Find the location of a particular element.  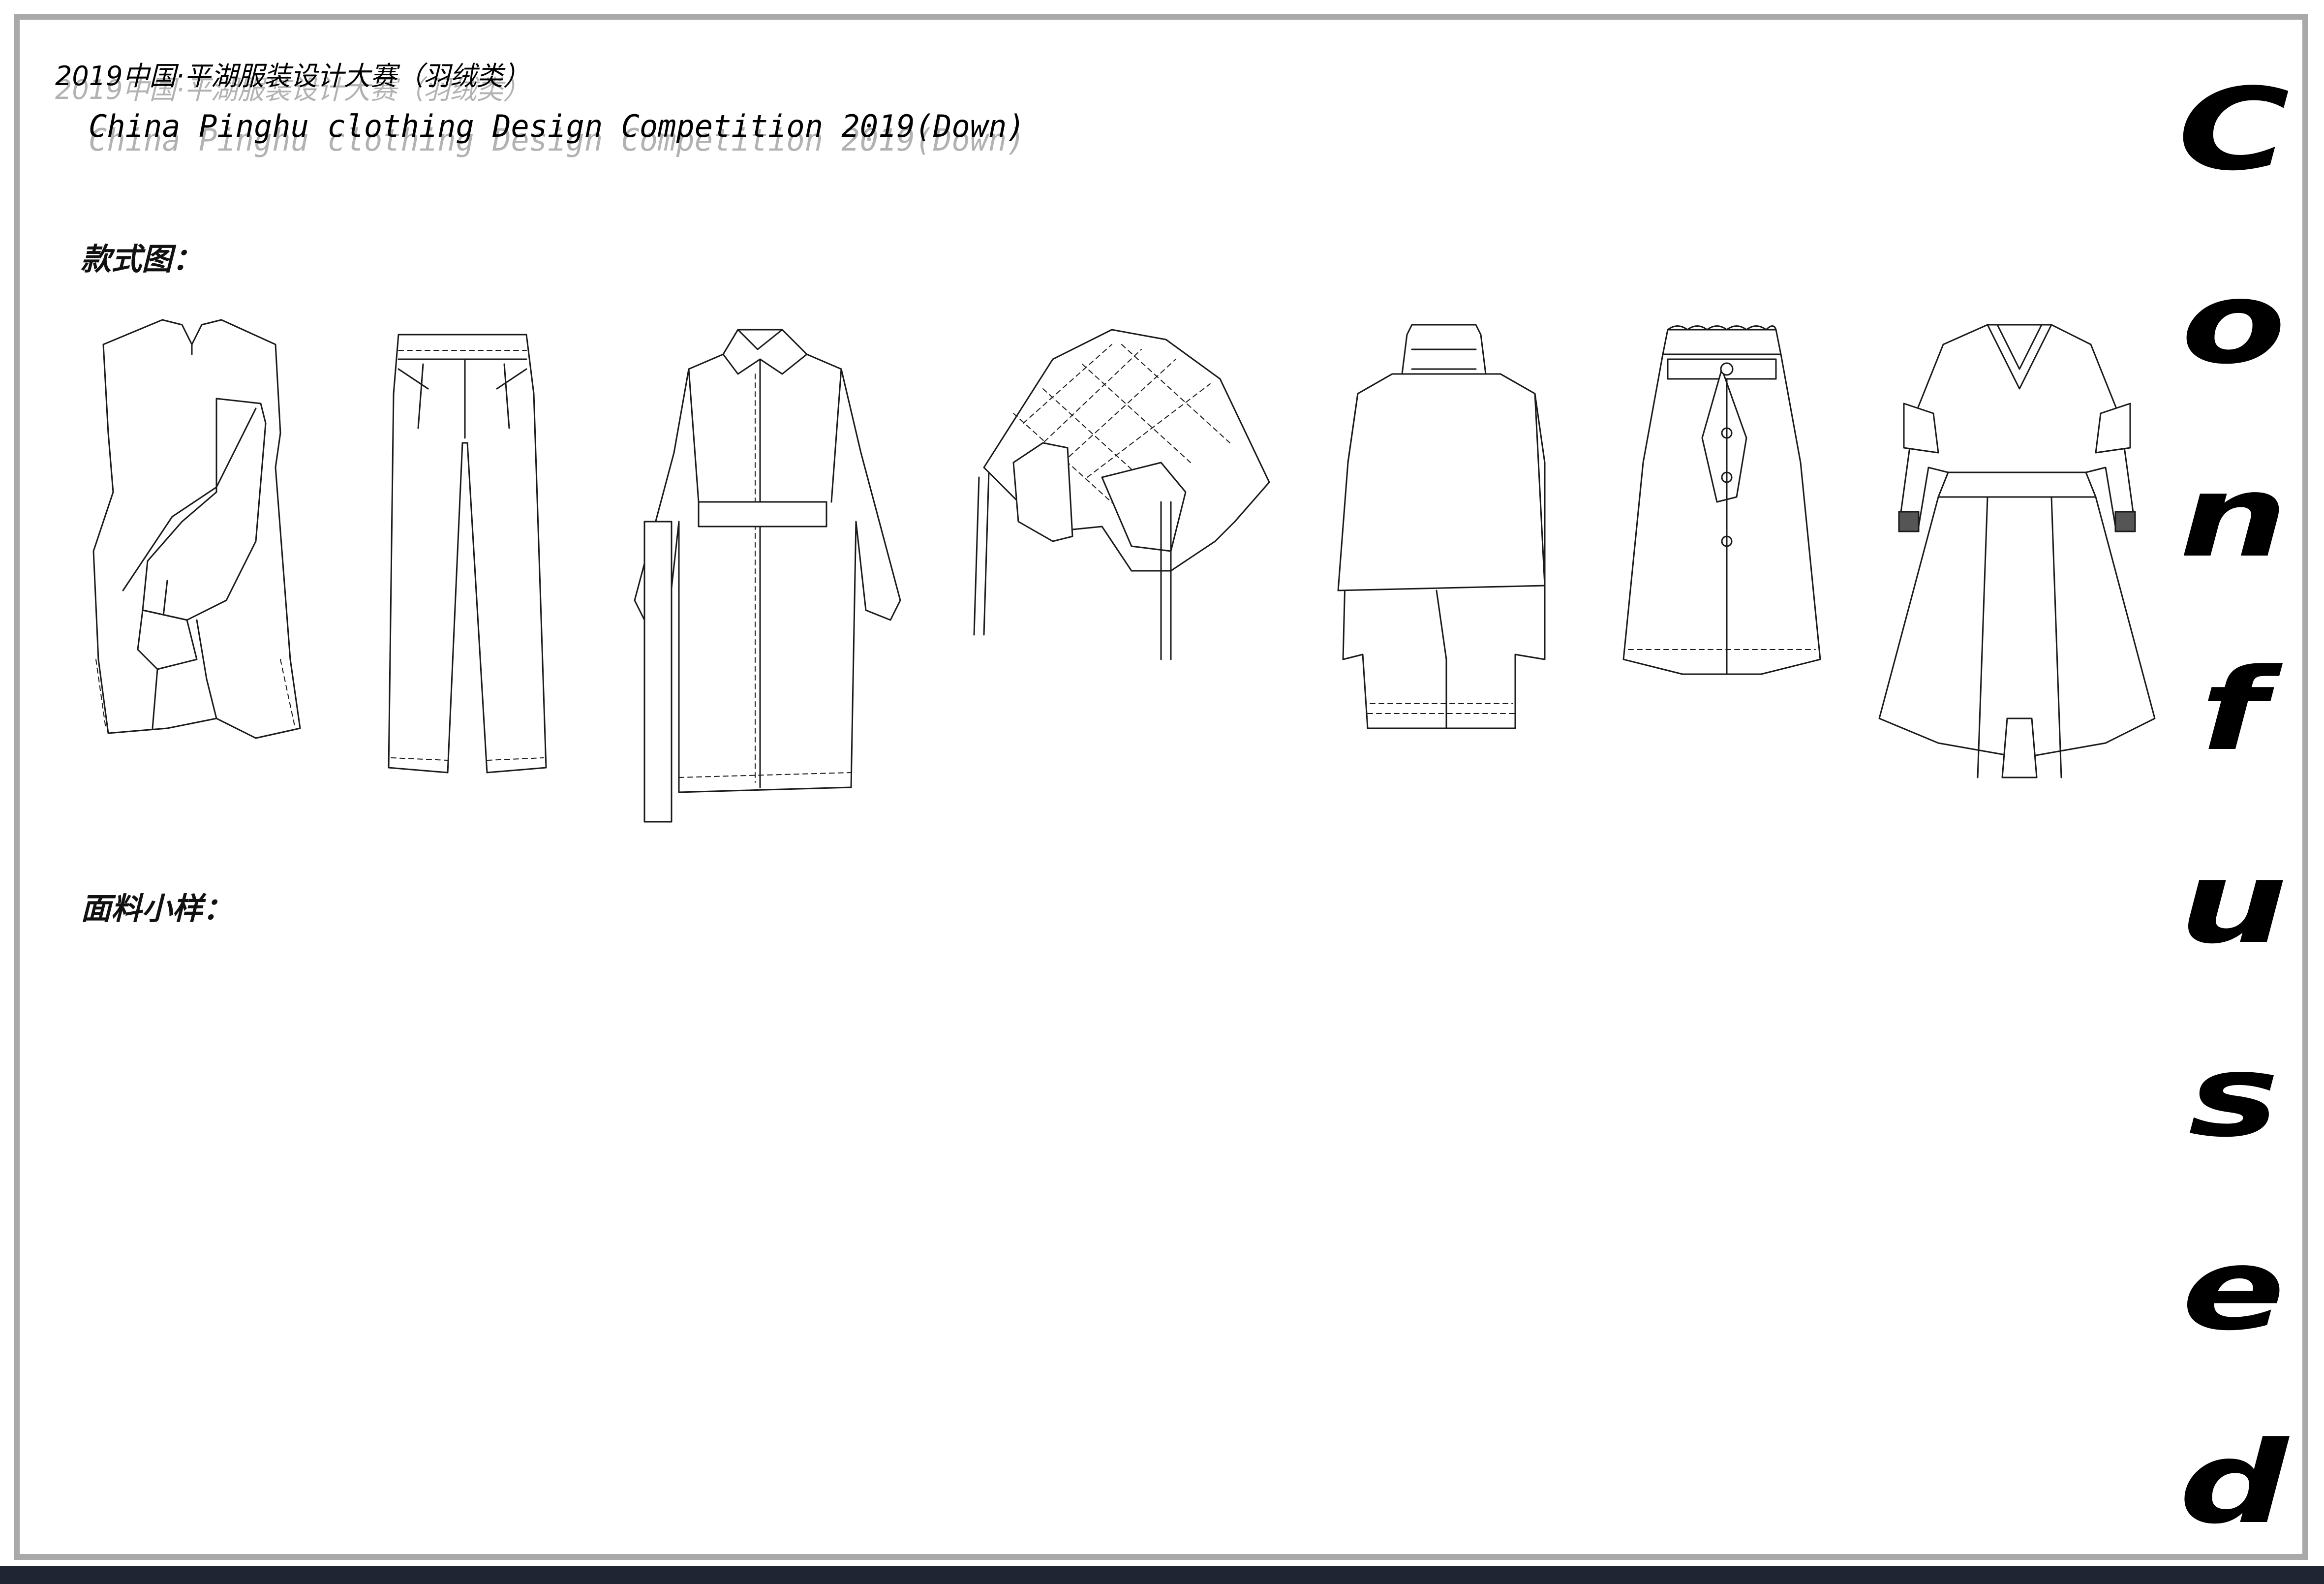

collection-letter: n is located at coordinates (2233, 517).